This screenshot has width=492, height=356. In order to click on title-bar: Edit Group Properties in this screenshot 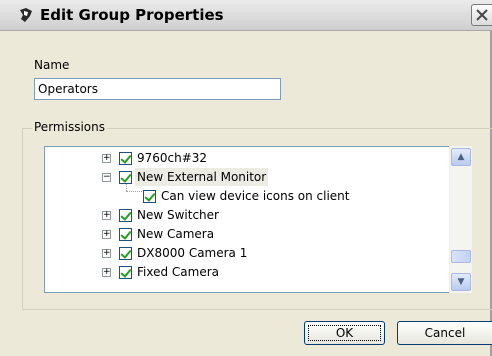, I will do `click(246, 15)`.